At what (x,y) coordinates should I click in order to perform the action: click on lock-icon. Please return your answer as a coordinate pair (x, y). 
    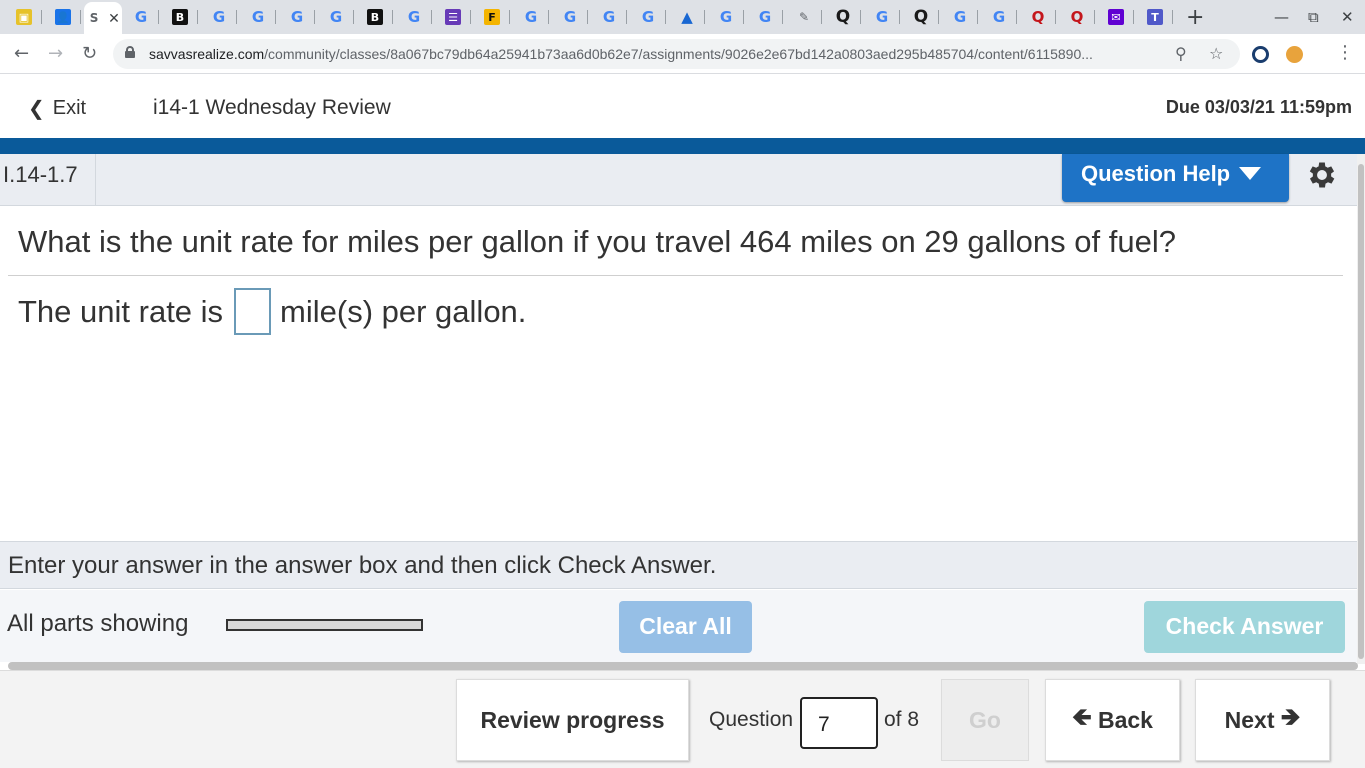
    Looking at the image, I should click on (130, 52).